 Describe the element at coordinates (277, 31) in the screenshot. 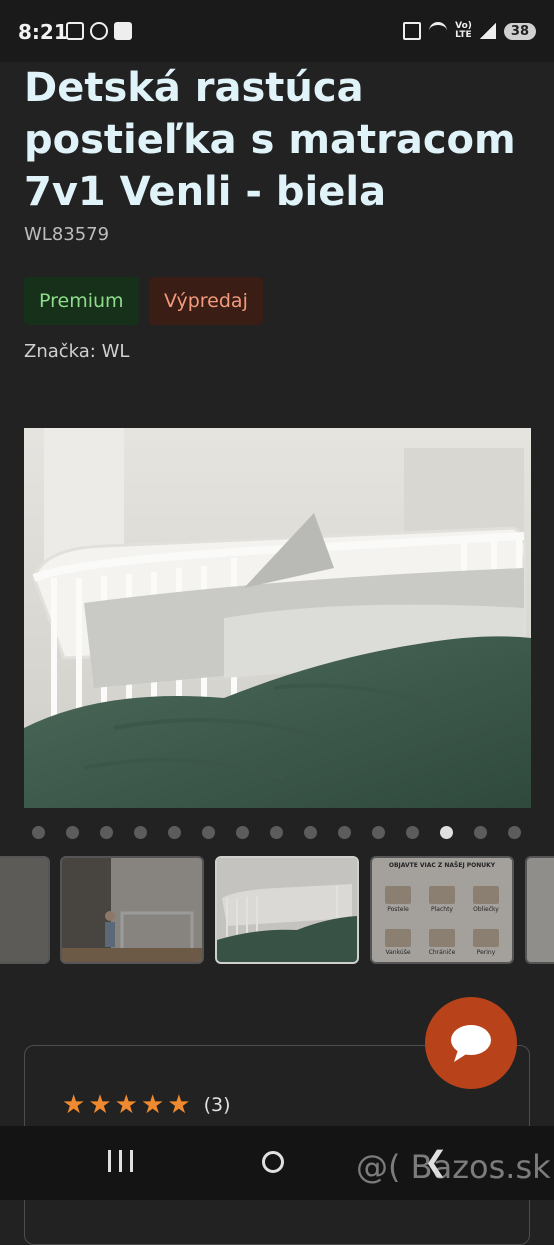

I see `status-bar: 8:21 Vo) LTE 38` at that location.